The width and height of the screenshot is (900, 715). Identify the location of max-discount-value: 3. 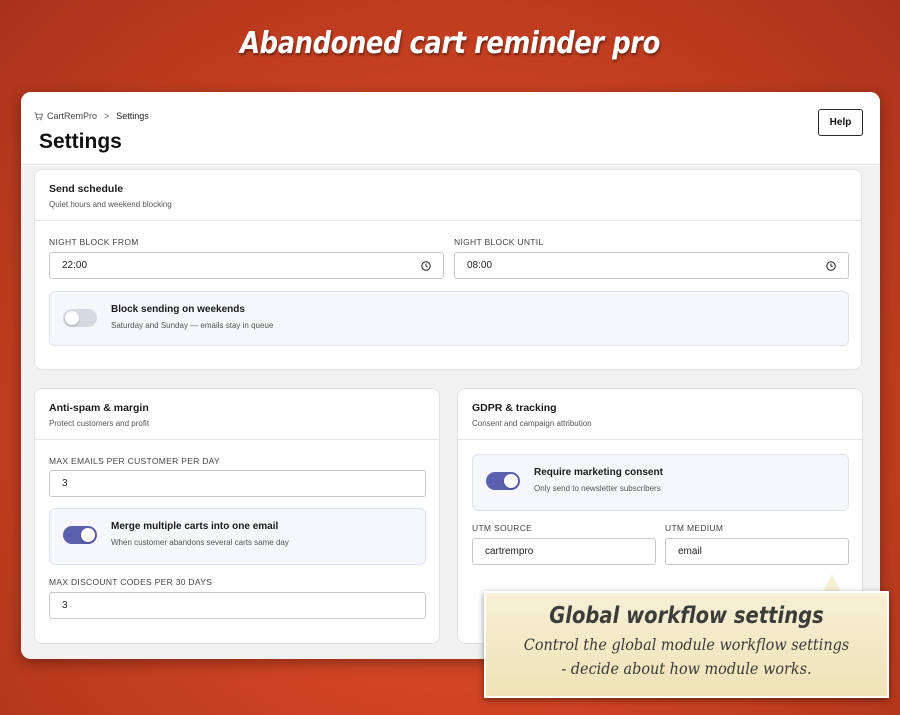
(65, 605).